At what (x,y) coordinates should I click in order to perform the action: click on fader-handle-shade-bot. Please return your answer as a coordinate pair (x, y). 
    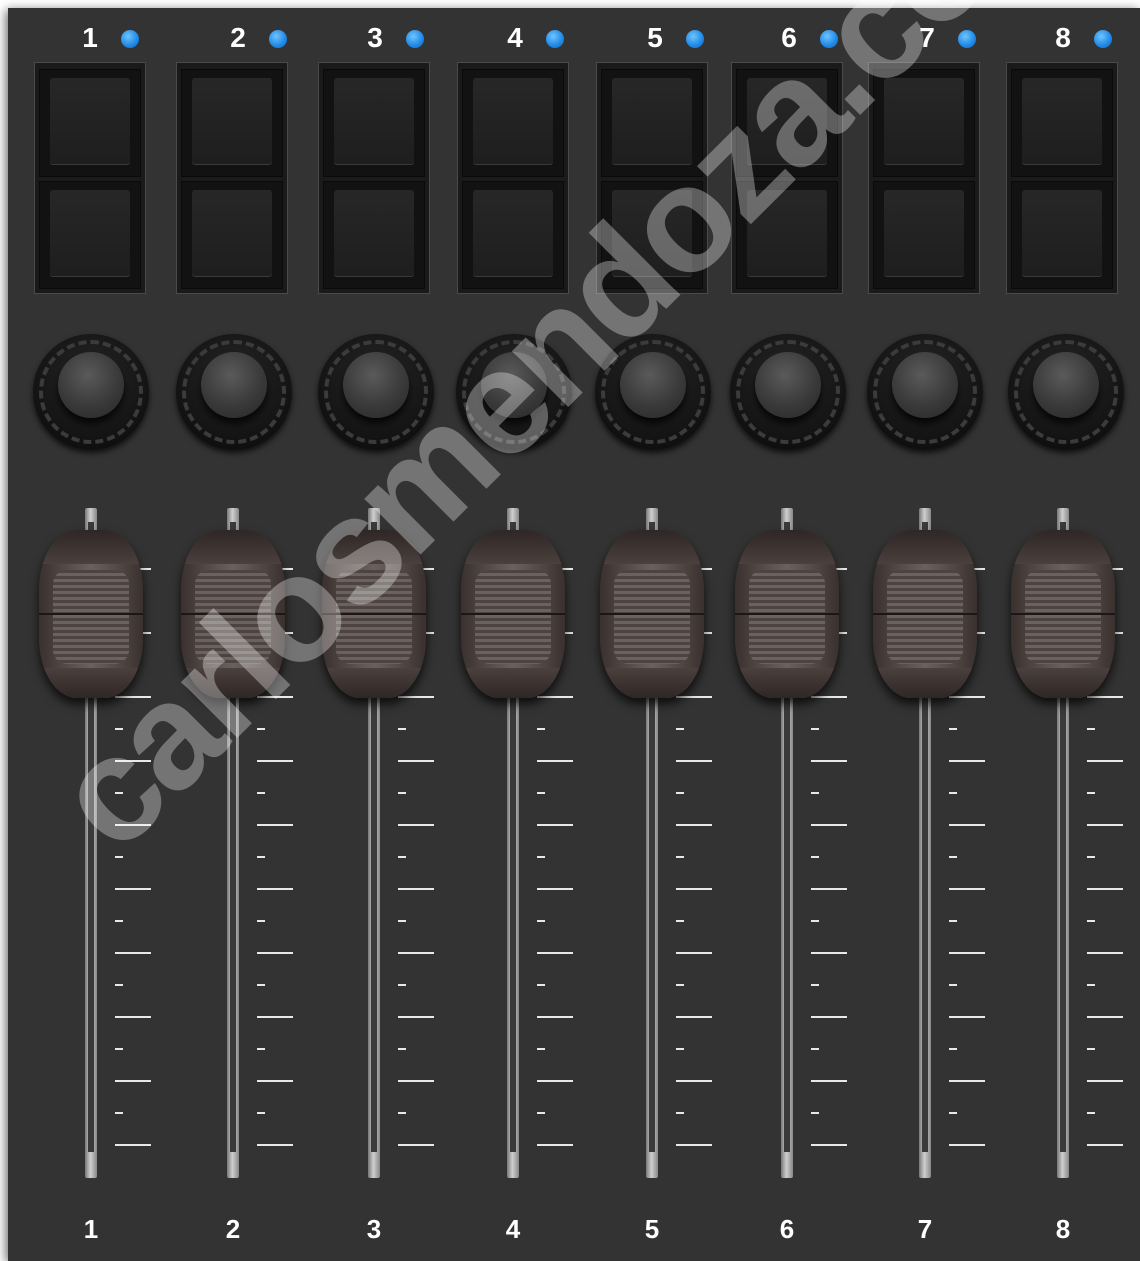
    Looking at the image, I should click on (1063, 683).